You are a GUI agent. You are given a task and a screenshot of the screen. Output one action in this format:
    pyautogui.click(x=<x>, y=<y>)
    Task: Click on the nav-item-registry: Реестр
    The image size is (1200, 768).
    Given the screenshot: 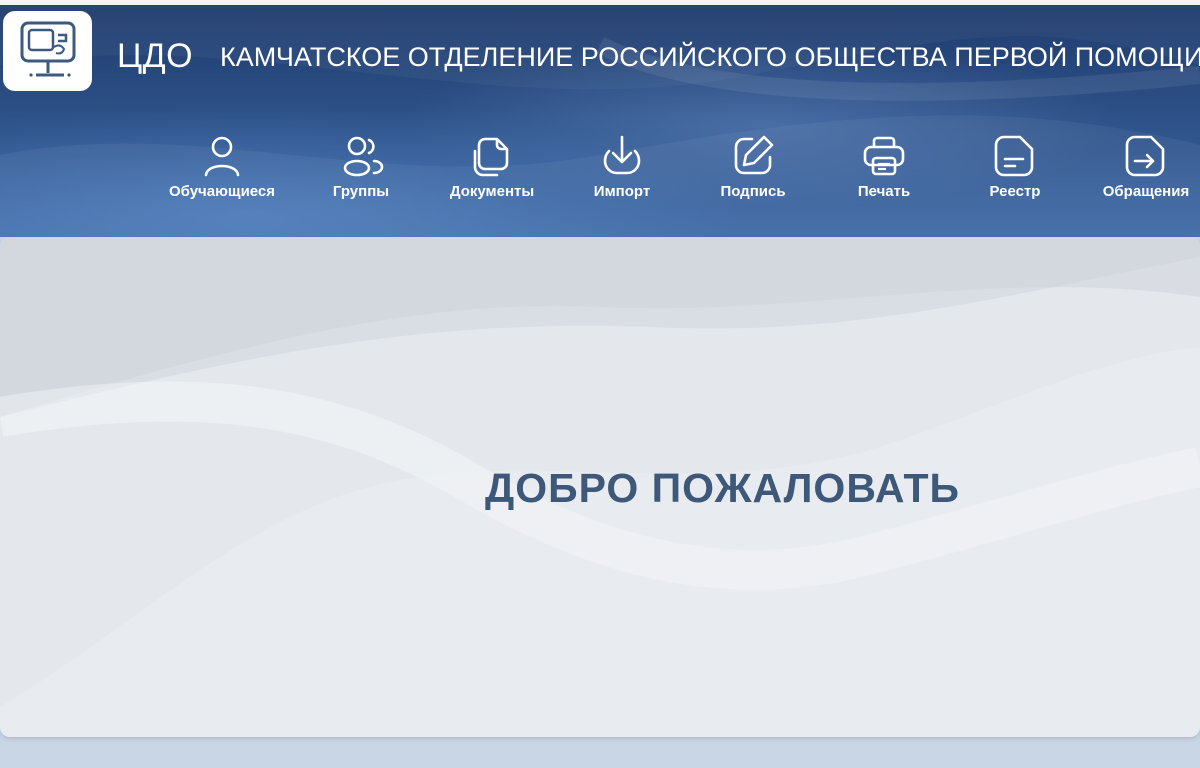 What is the action you would take?
    pyautogui.click(x=1015, y=165)
    